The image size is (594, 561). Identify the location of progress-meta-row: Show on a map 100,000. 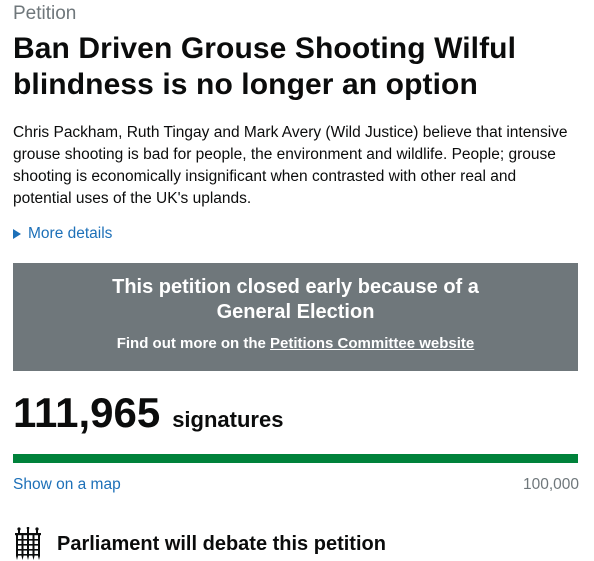
(296, 485).